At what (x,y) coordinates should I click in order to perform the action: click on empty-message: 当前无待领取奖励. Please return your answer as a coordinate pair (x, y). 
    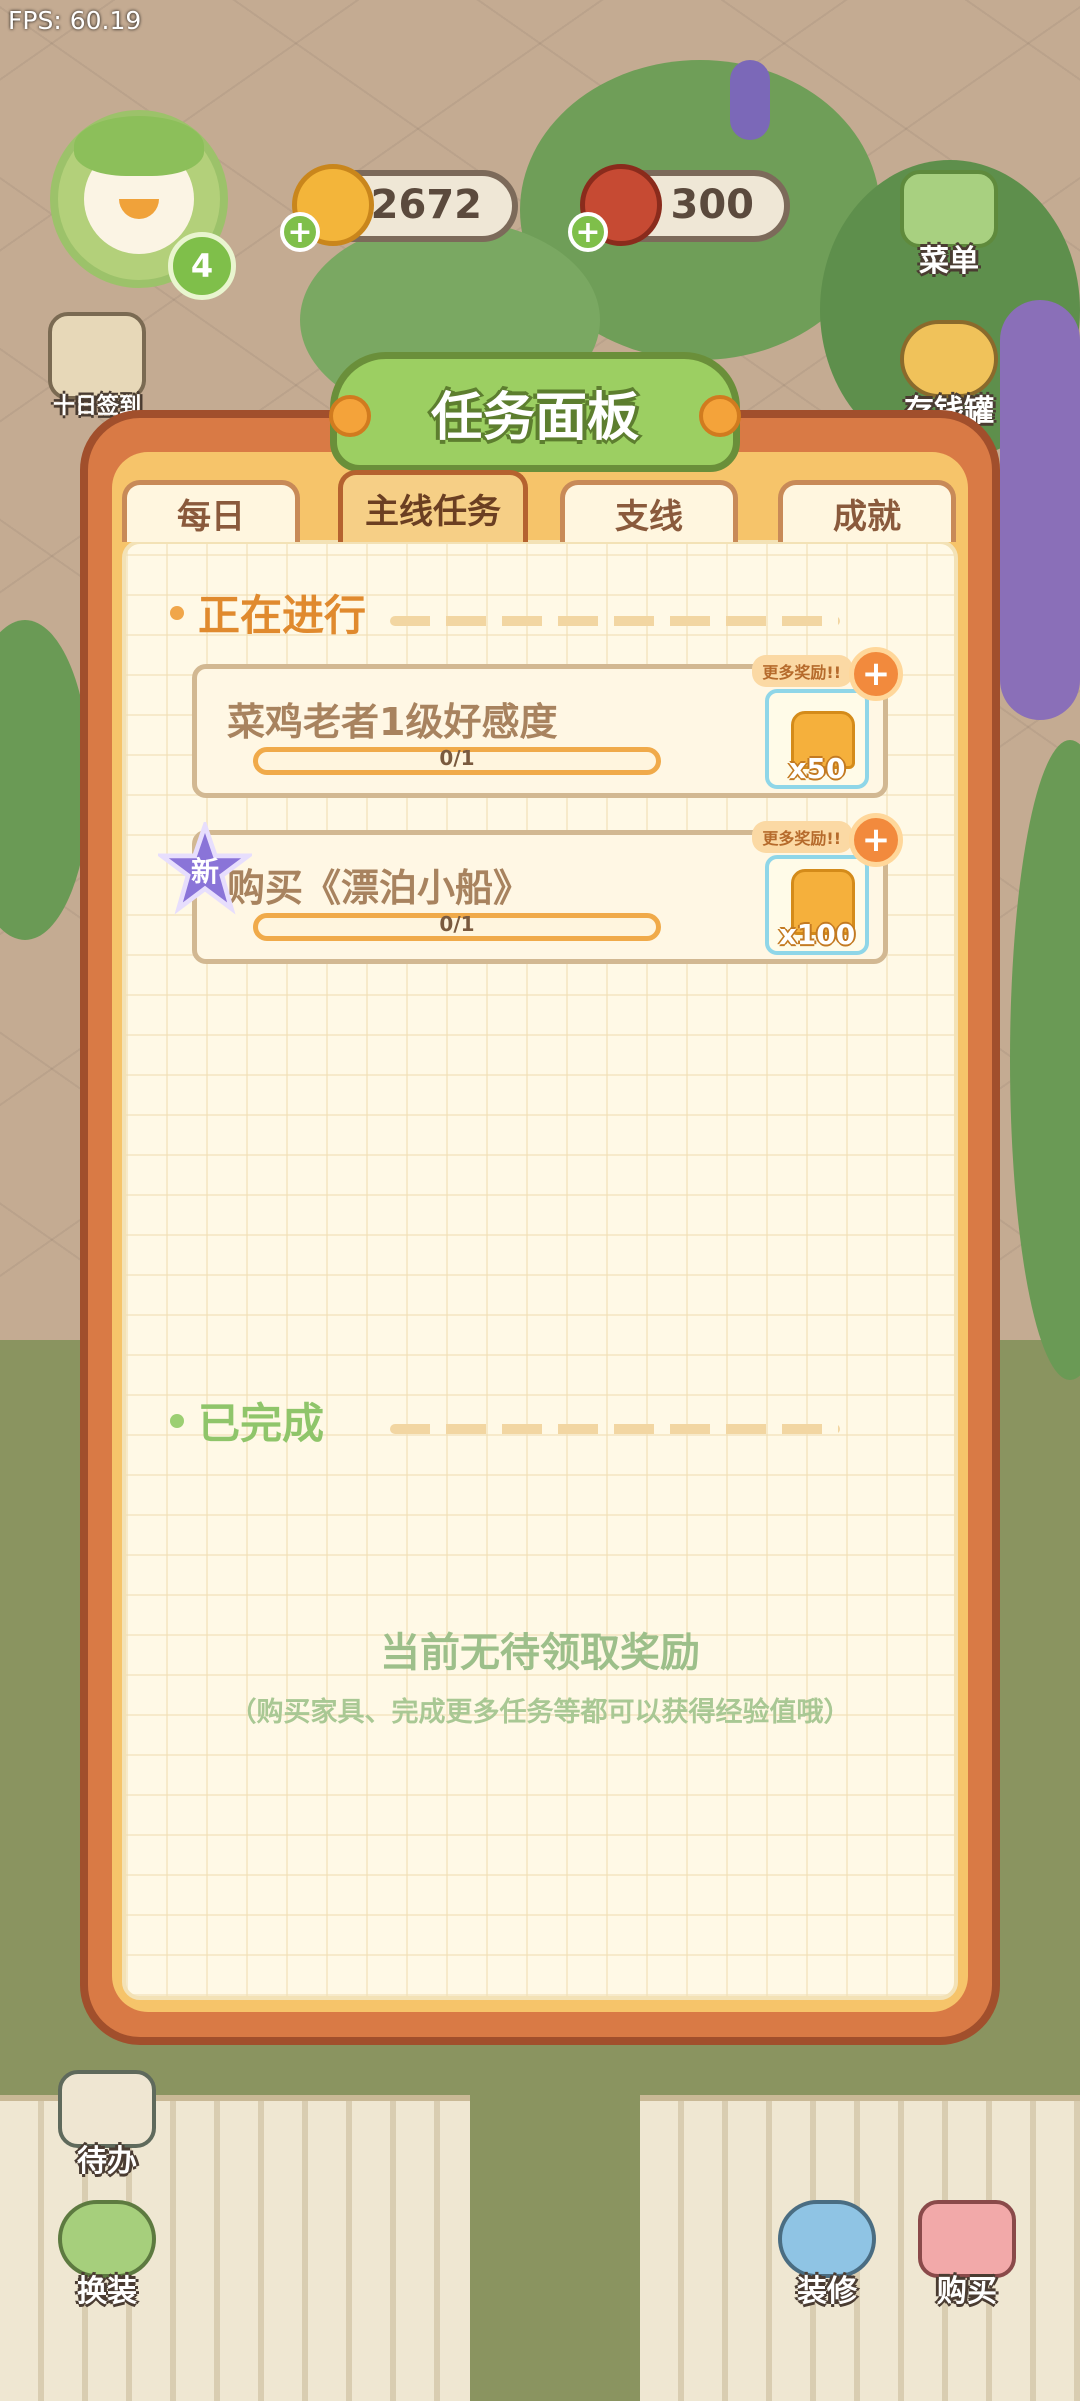
    Looking at the image, I should click on (540, 1653).